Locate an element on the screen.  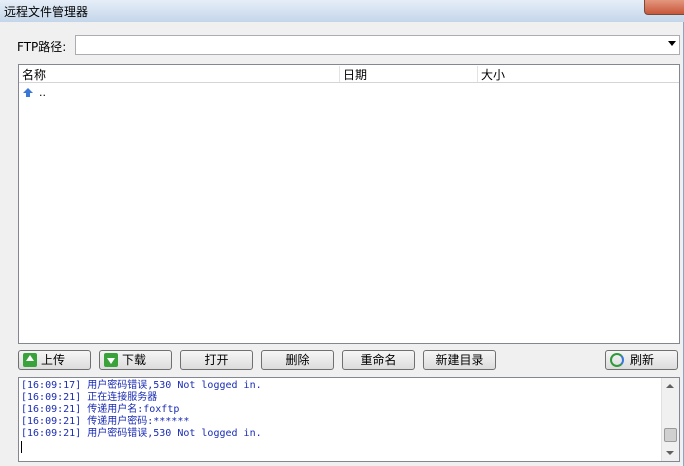
log-line: [16:09:21] 传递用户密码:****** is located at coordinates (105, 421).